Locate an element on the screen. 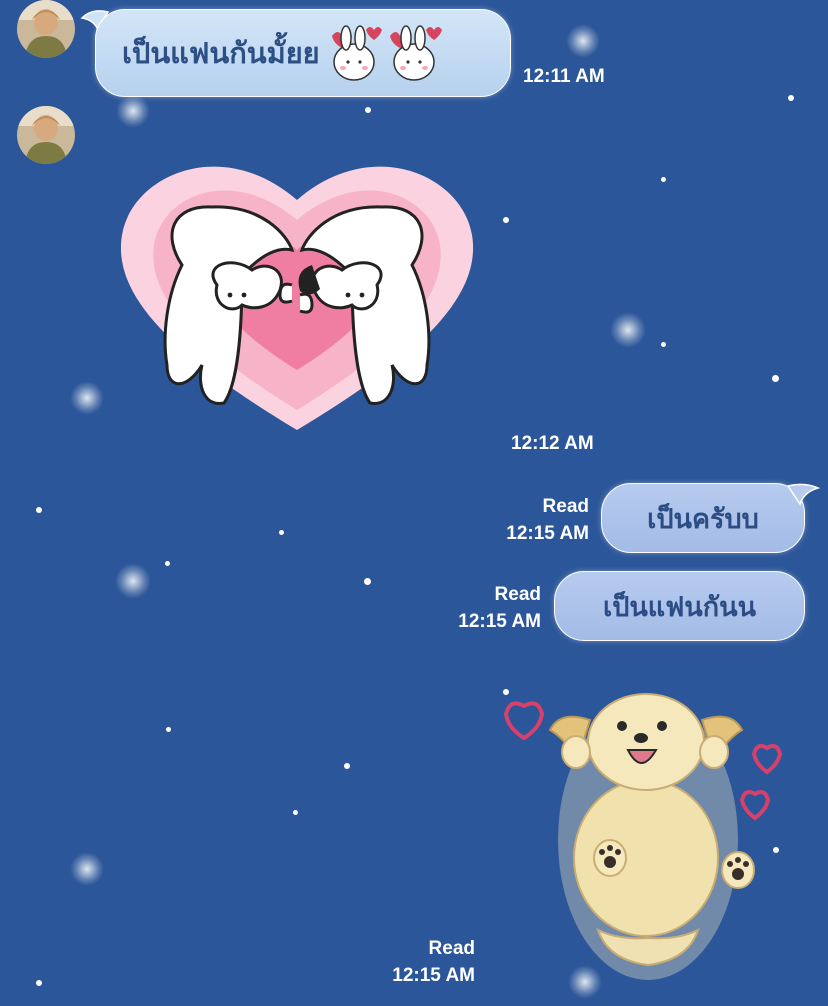 The width and height of the screenshot is (828, 1006). outgoing-message-bubble: เป็นแฟนกันน is located at coordinates (679, 606).